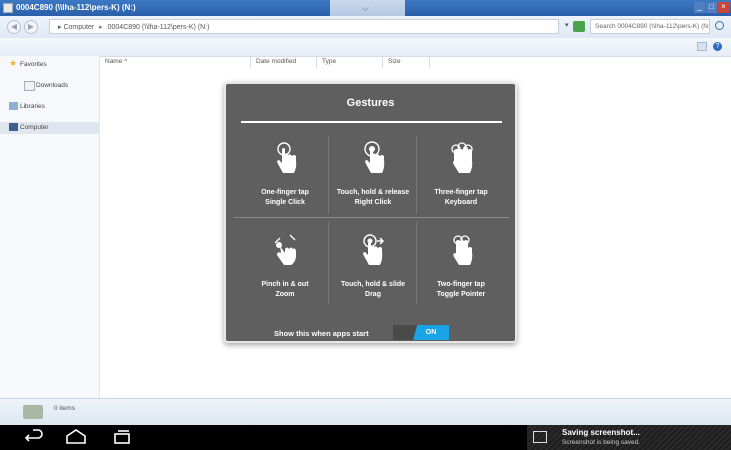  What do you see at coordinates (175, 62) in the screenshot?
I see `column-header-name: Name ^` at bounding box center [175, 62].